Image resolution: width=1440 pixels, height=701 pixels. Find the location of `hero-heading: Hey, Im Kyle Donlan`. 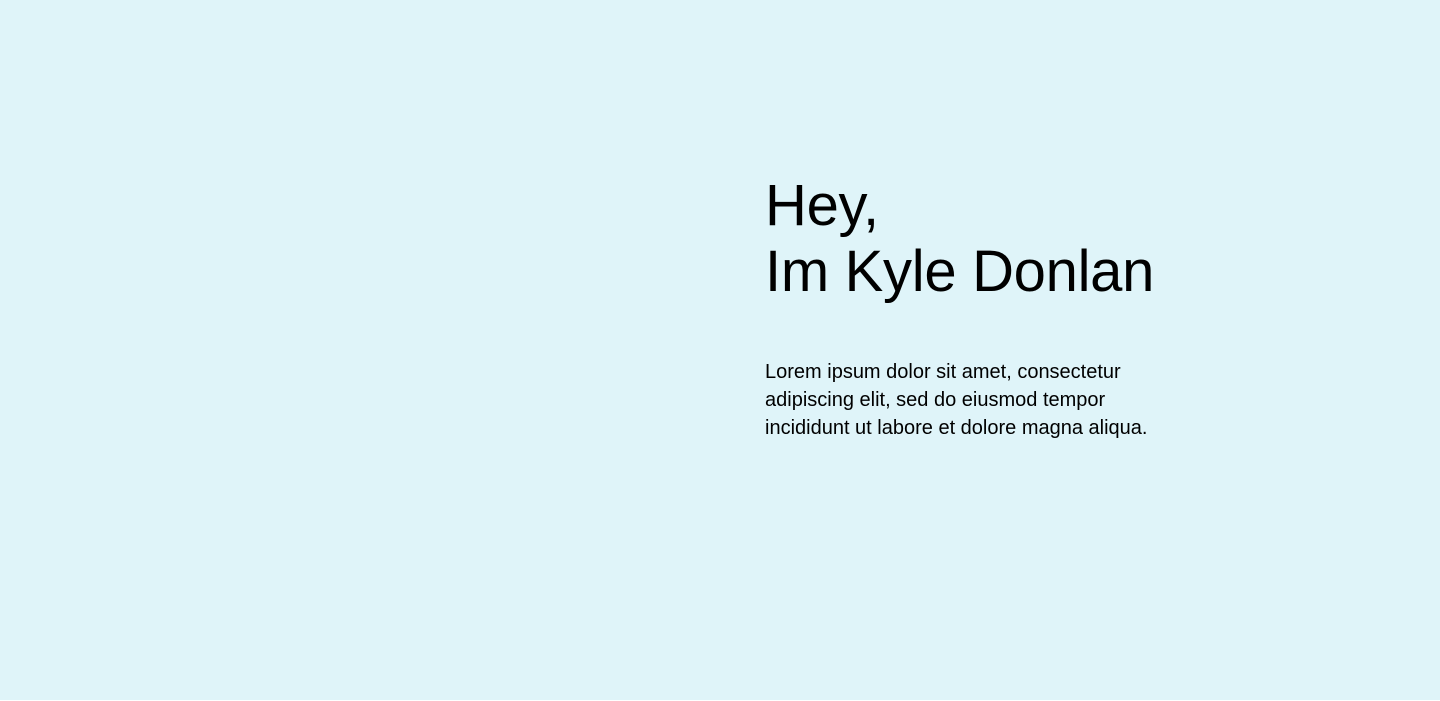

hero-heading: Hey, Im Kyle Donlan is located at coordinates (985, 239).